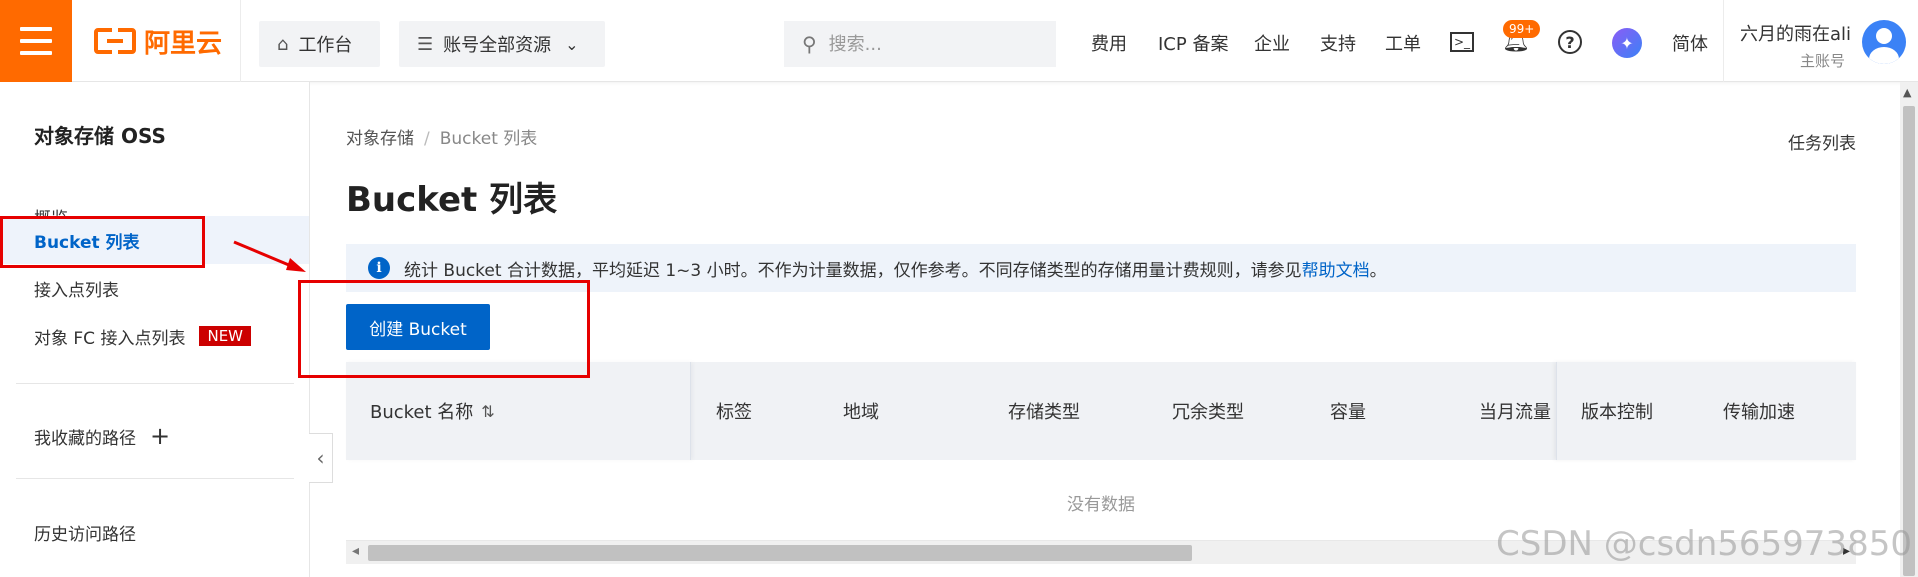  Describe the element at coordinates (418, 327) in the screenshot. I see `create-bucket-button: 创建 Bucket` at that location.